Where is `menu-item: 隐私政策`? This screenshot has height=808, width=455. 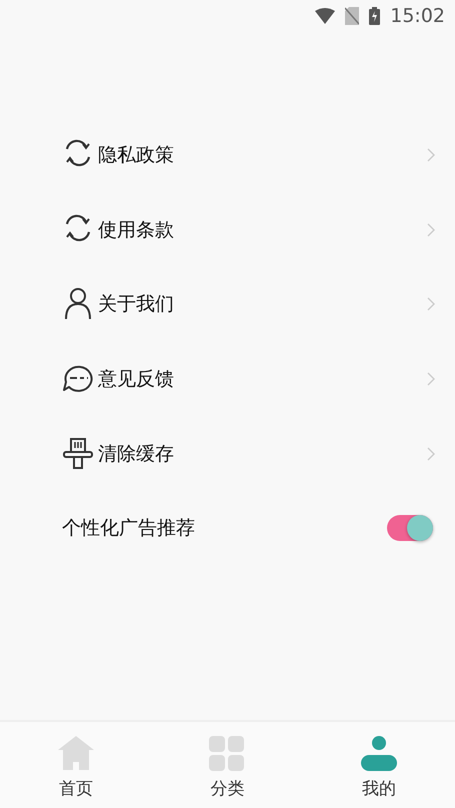
menu-item: 隐私政策 is located at coordinates (227, 155).